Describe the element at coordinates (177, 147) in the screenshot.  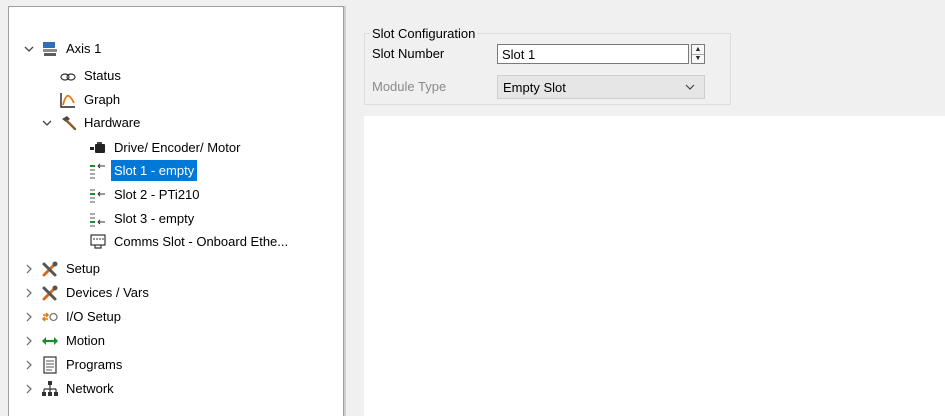
I see `tree-item-label: Drive/ Encoder/ Motor` at that location.